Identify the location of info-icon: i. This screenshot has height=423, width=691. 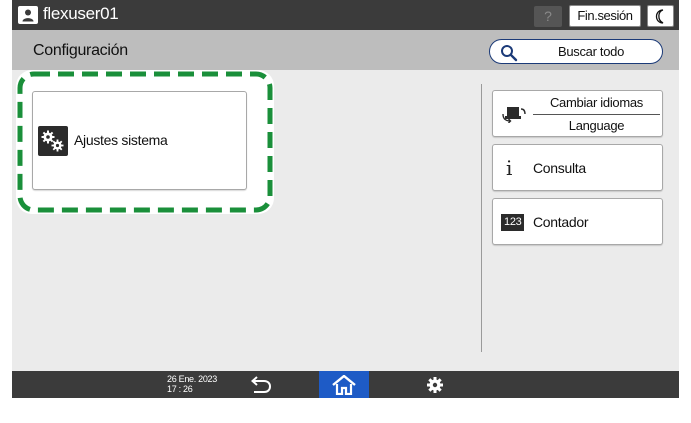
(509, 168).